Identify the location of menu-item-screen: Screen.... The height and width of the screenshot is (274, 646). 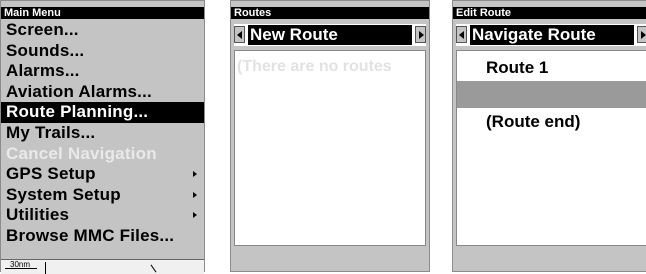
(102, 30).